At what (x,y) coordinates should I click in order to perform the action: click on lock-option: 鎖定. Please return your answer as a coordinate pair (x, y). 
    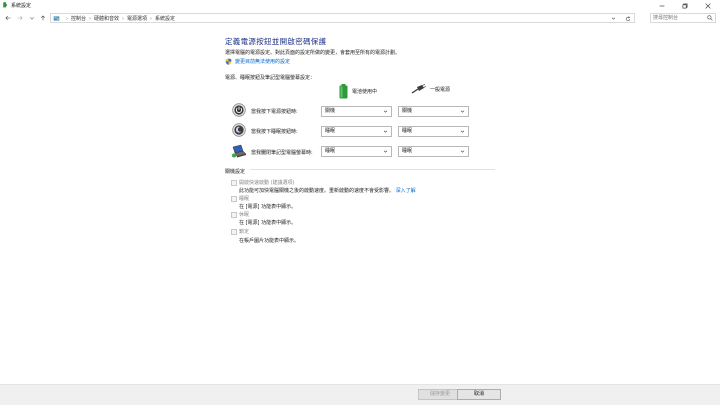
    Looking at the image, I should click on (240, 232).